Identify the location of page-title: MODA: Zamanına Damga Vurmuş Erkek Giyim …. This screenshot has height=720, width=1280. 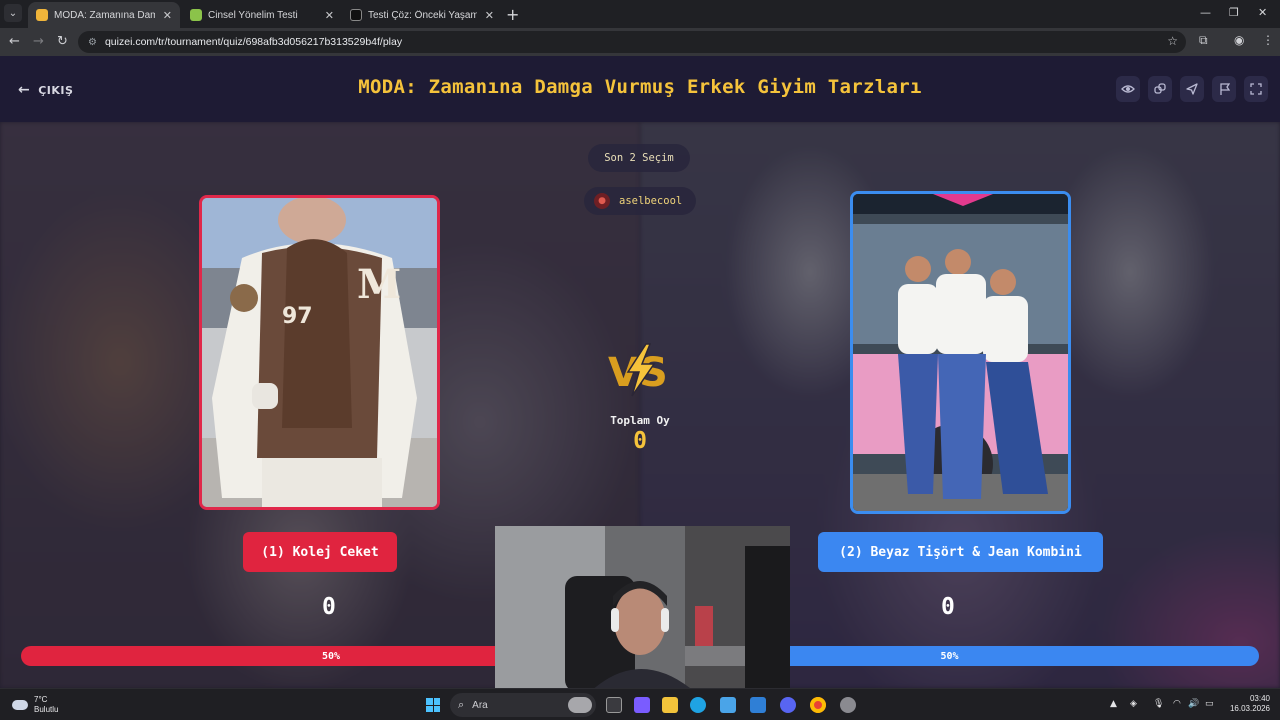
(640, 87).